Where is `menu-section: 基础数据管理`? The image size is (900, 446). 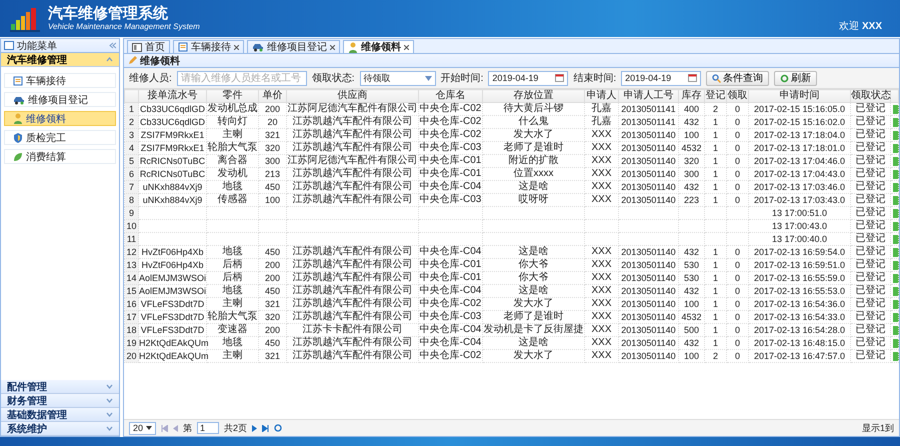 menu-section: 基础数据管理 is located at coordinates (60, 415).